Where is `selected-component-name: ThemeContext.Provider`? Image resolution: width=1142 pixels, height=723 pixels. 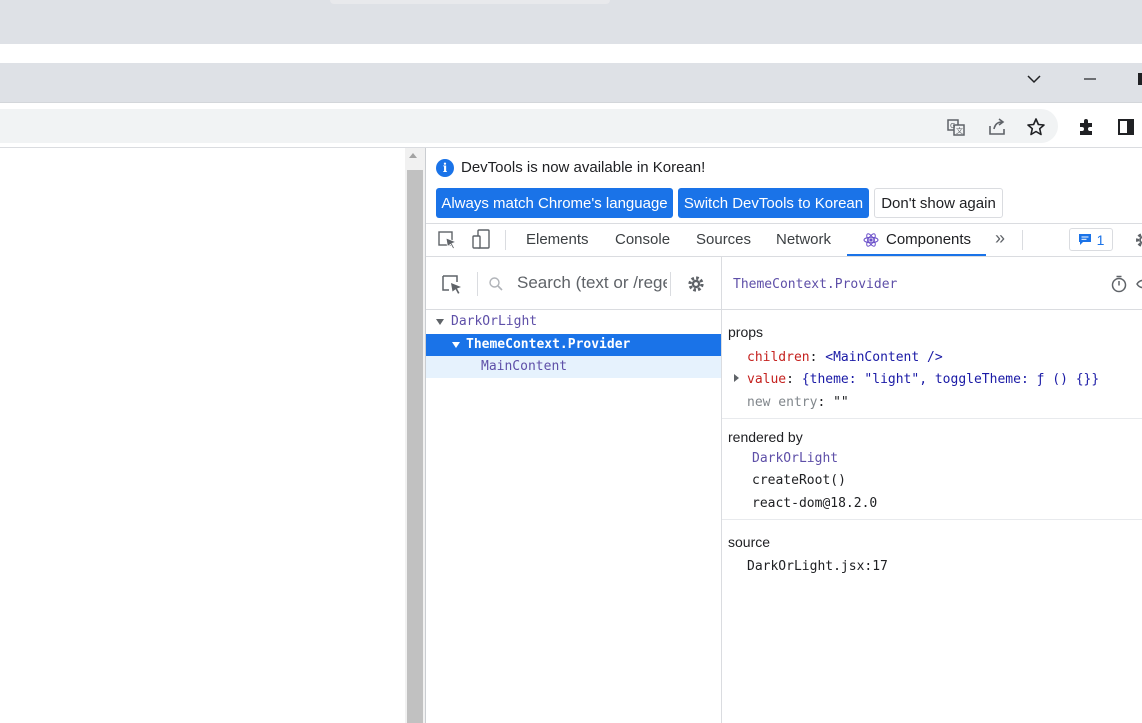 selected-component-name: ThemeContext.Provider is located at coordinates (815, 284).